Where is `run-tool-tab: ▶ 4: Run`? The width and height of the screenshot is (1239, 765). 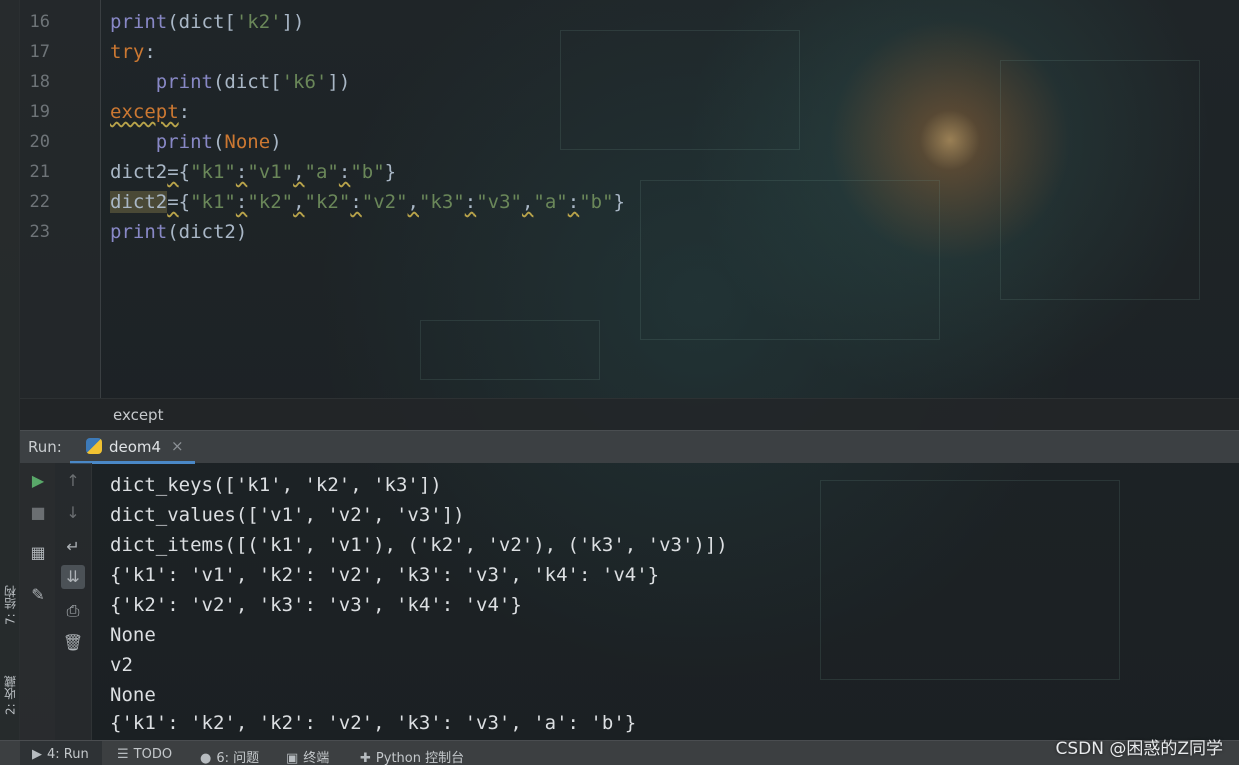 run-tool-tab: ▶ 4: Run is located at coordinates (61, 753).